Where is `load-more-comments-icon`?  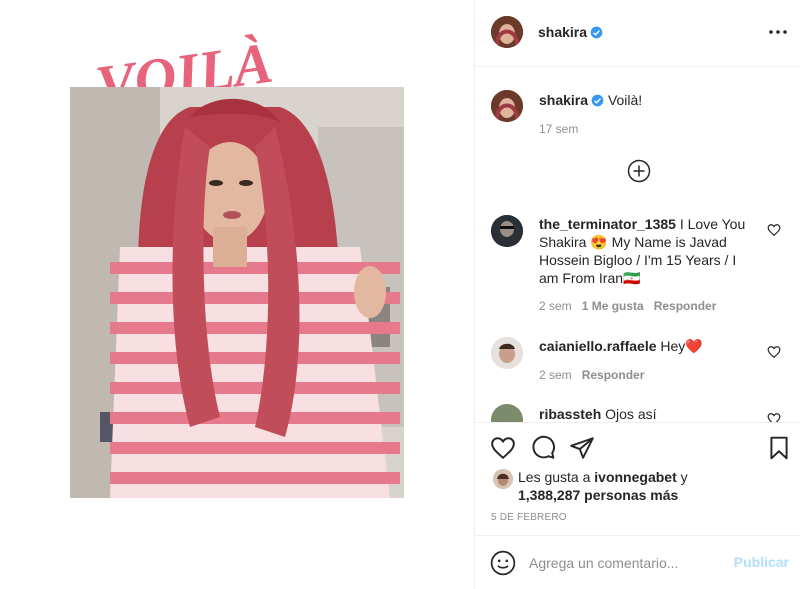 load-more-comments-icon is located at coordinates (639, 171).